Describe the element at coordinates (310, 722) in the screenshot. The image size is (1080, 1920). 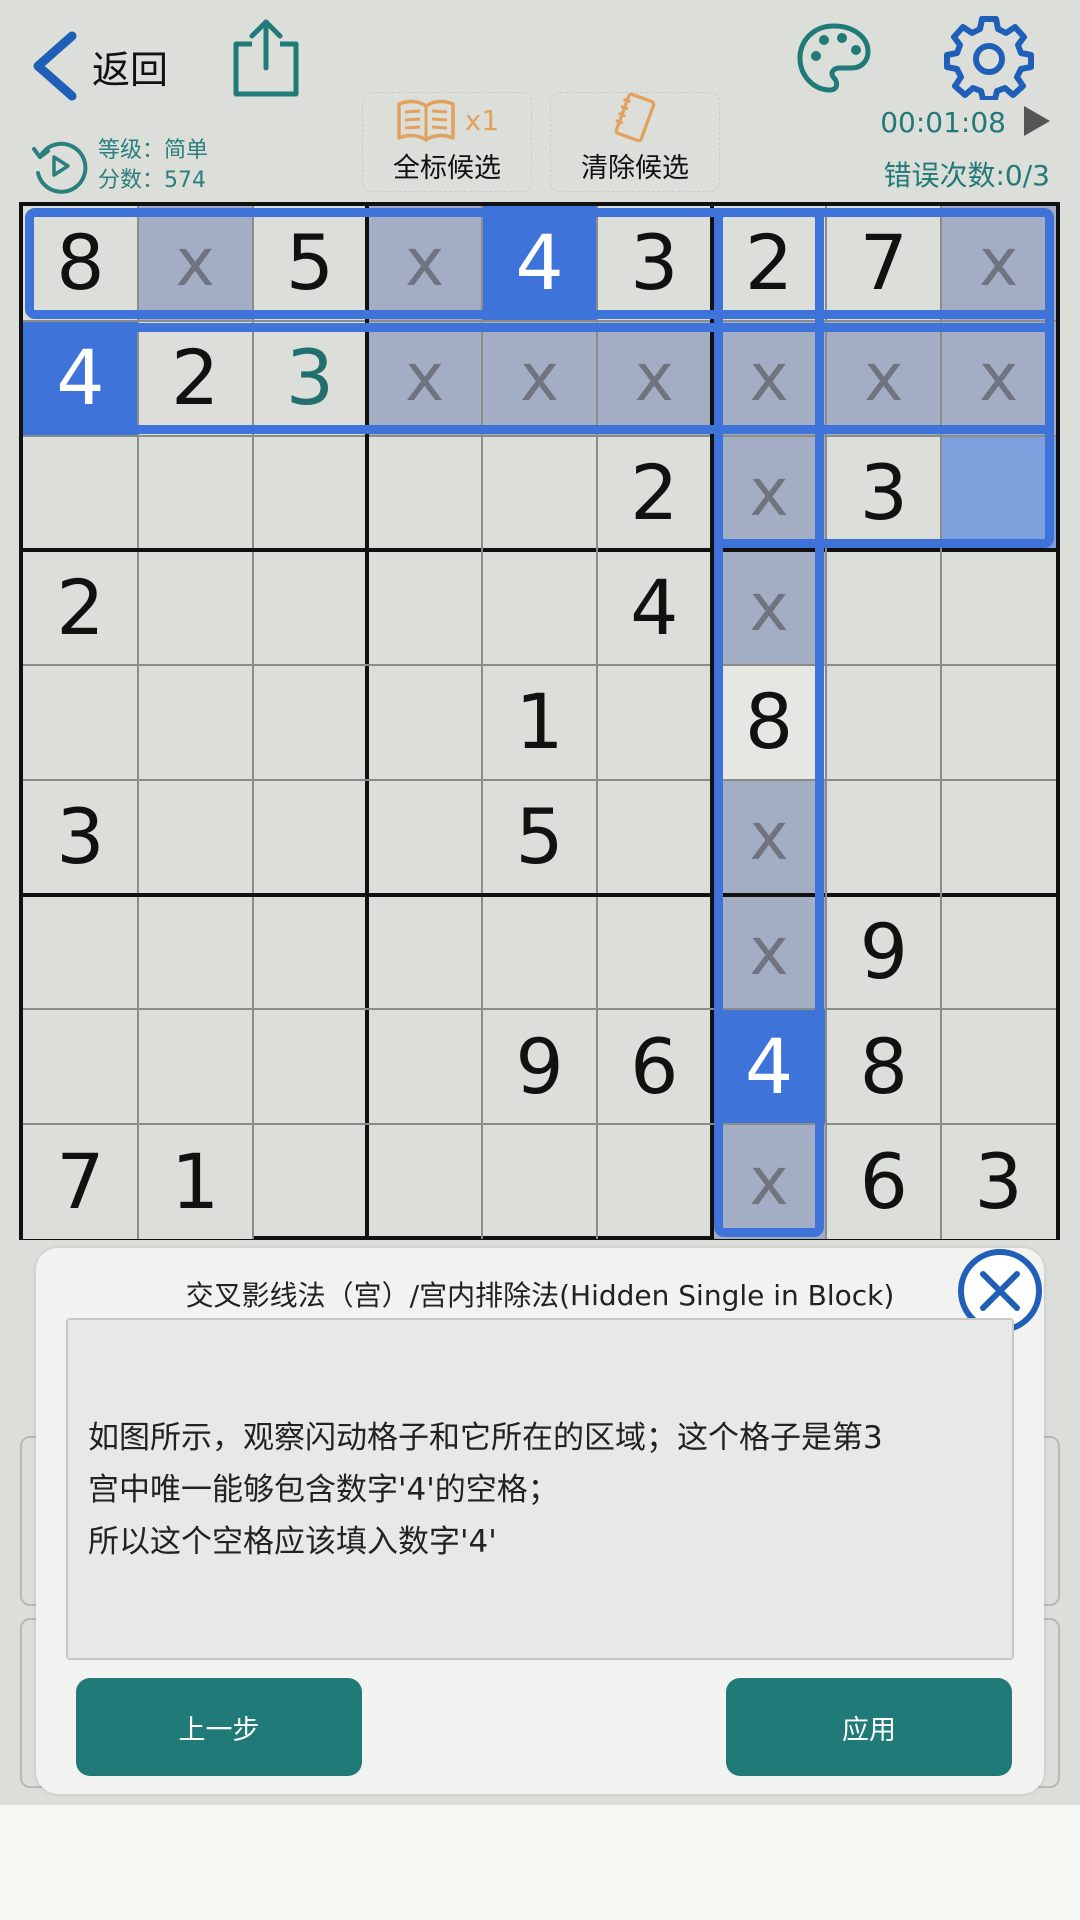
I see `sudoku-cell-r5c3` at that location.